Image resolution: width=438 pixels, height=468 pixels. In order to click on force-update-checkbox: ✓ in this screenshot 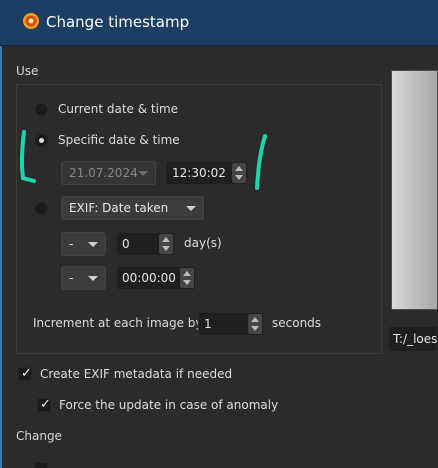, I will do `click(44, 404)`.